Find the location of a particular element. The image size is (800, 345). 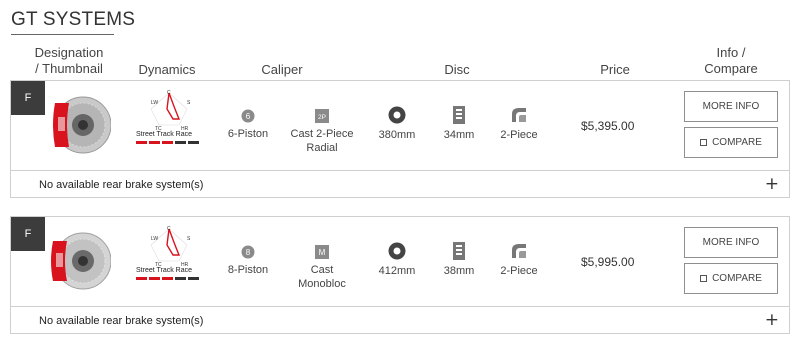

column-header-disc: Disc is located at coordinates (457, 69).